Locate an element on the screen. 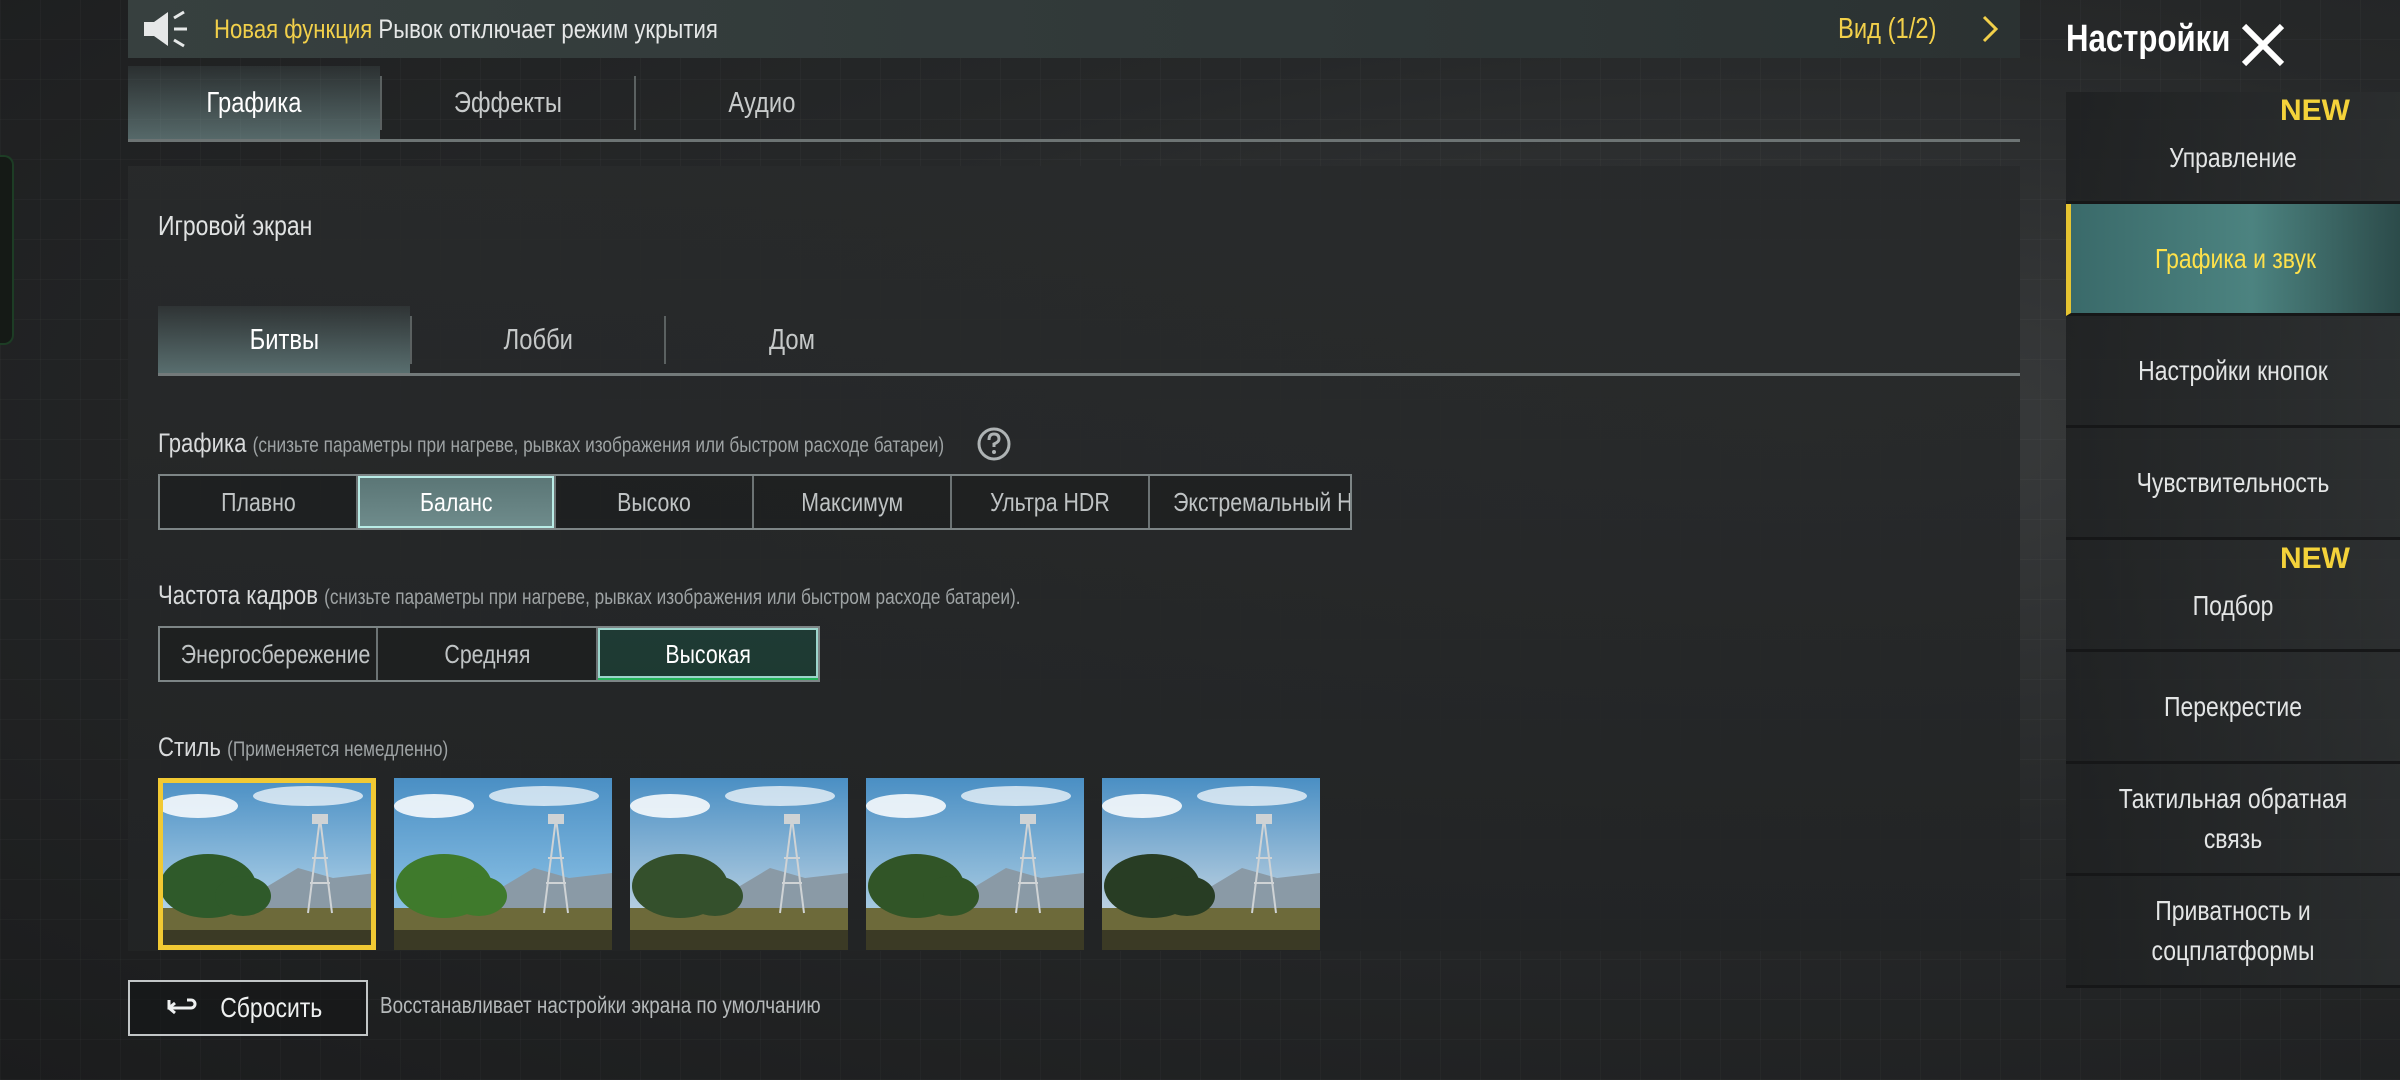  sidebar-item: NEW Подбор is located at coordinates (2233, 596).